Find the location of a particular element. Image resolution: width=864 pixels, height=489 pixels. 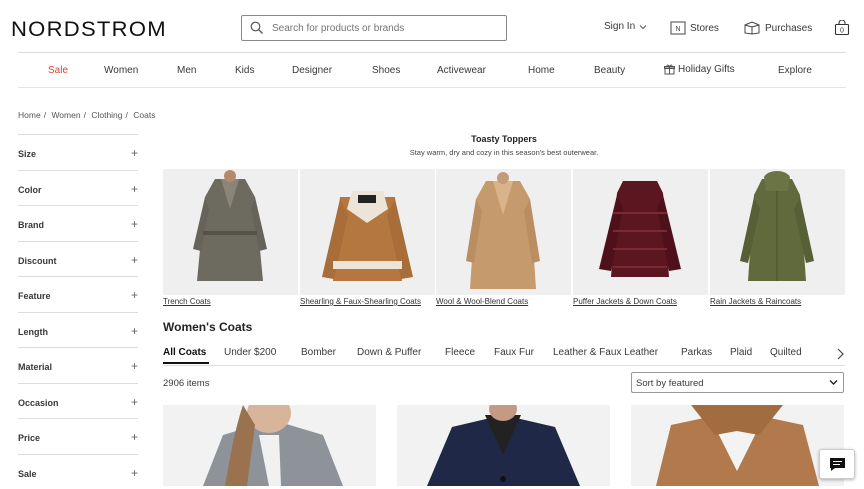

wool-coat-image is located at coordinates (503, 232).